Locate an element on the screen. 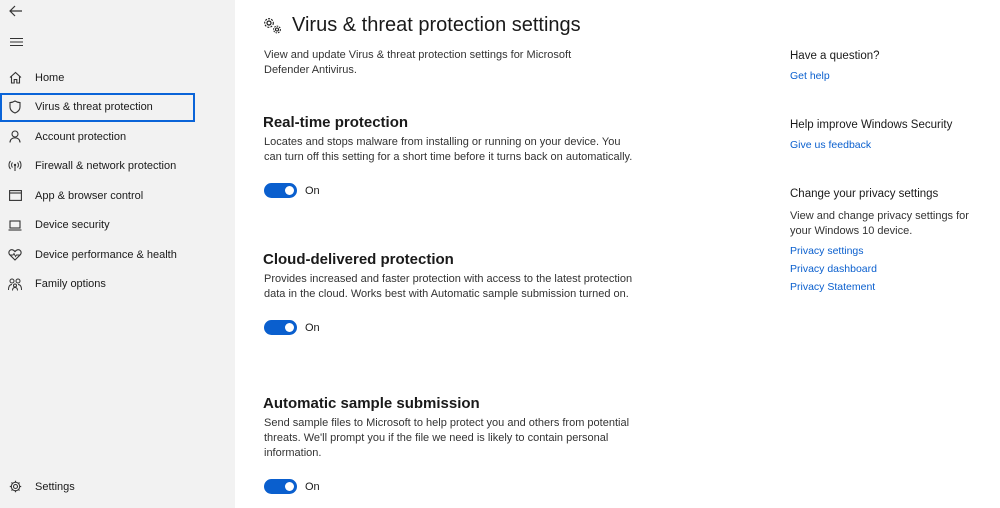 The image size is (1000, 508). automatic-sample-submission-toggle is located at coordinates (280, 486).